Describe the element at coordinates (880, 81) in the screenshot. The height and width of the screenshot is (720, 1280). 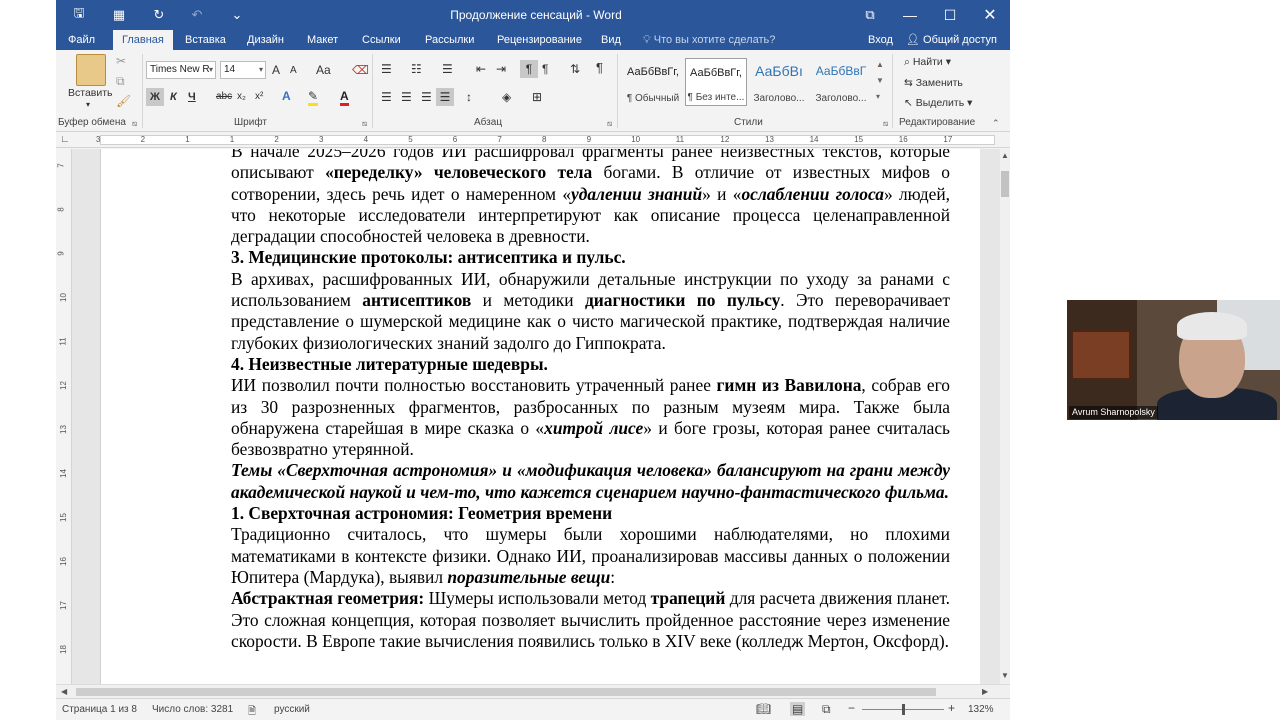
I see `styles-scroll-down-icon: ▼` at that location.